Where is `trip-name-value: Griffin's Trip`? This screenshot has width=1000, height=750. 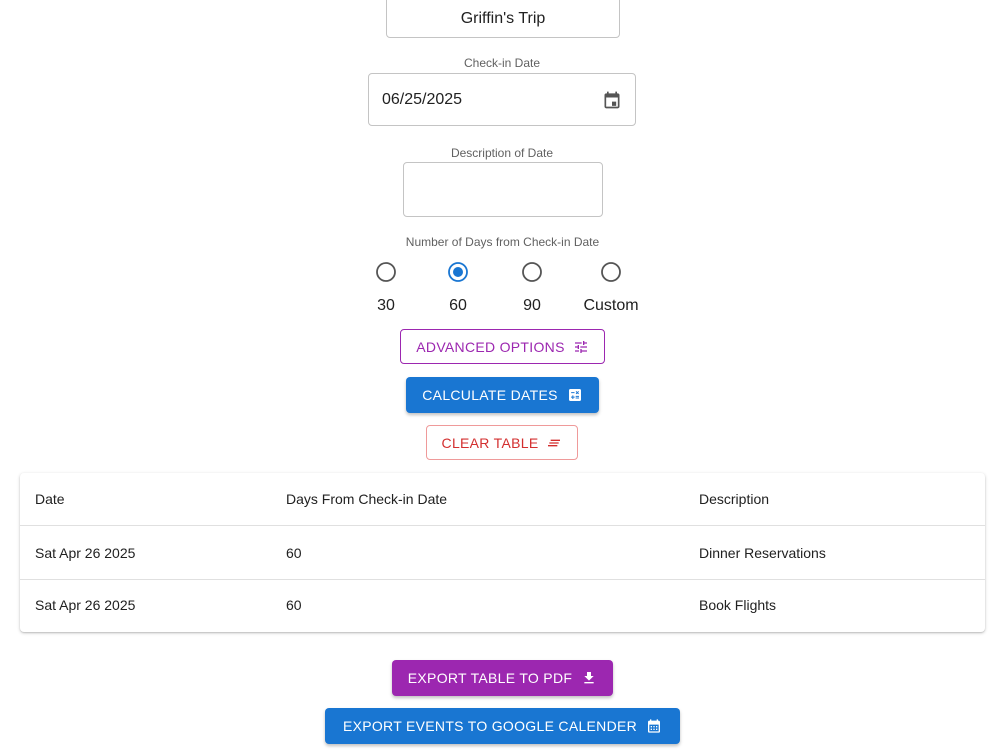
trip-name-value: Griffin's Trip is located at coordinates (503, 18).